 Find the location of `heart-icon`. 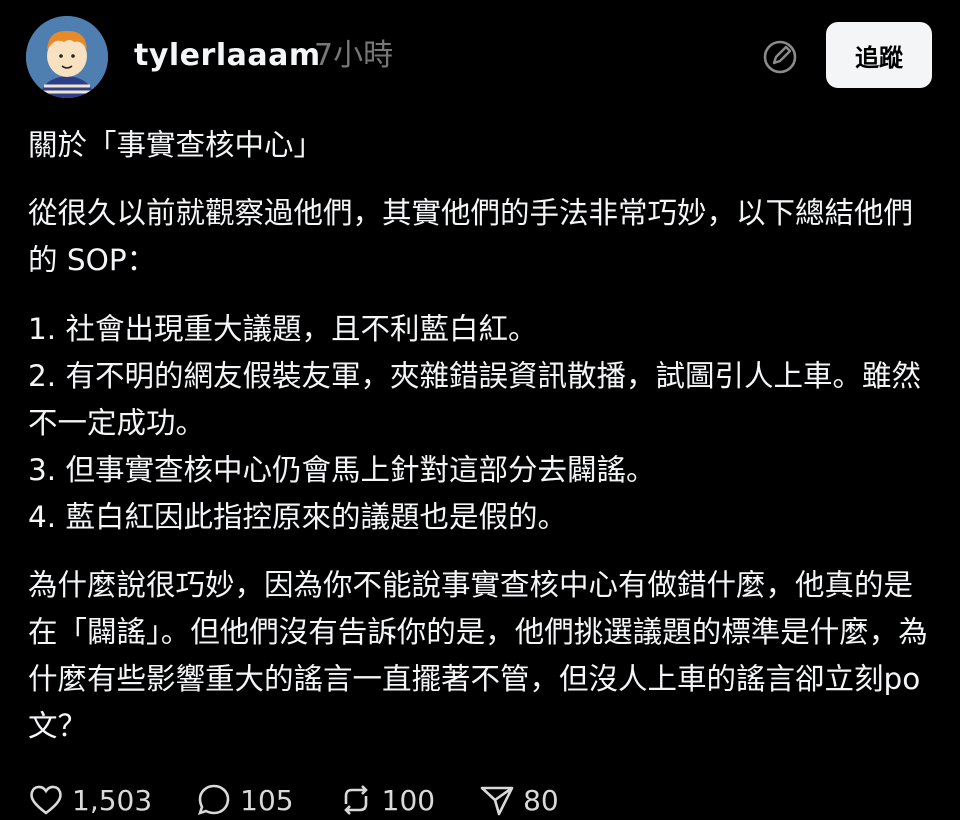

heart-icon is located at coordinates (46, 800).